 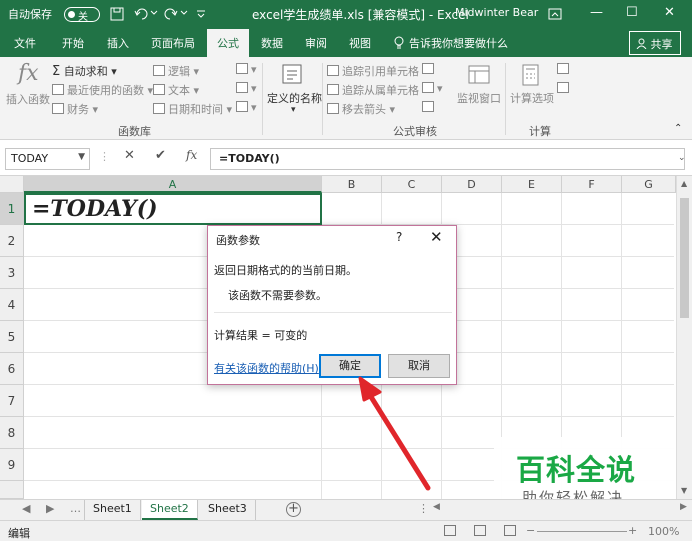 What do you see at coordinates (81, 157) in the screenshot?
I see `chevron-down-icon: ▼` at bounding box center [81, 157].